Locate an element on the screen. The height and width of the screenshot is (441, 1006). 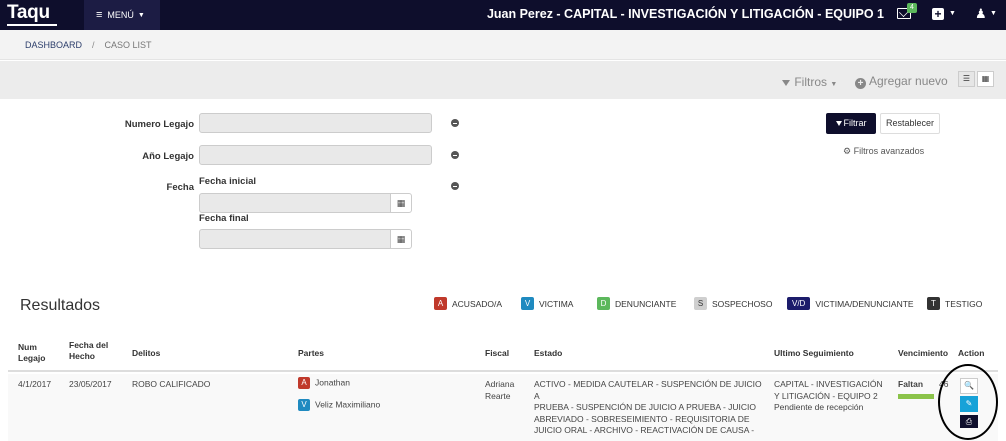
filtros-avanzados-link: ⚙ Filtros avanzados is located at coordinates (883, 151).